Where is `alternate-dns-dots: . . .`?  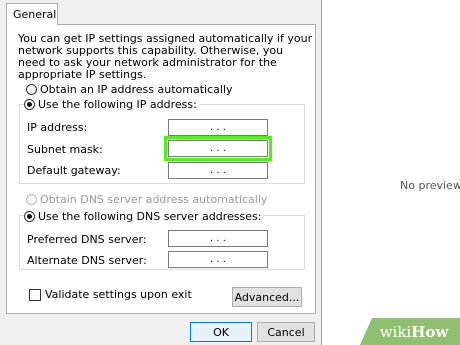
alternate-dns-dots: . . . is located at coordinates (218, 259).